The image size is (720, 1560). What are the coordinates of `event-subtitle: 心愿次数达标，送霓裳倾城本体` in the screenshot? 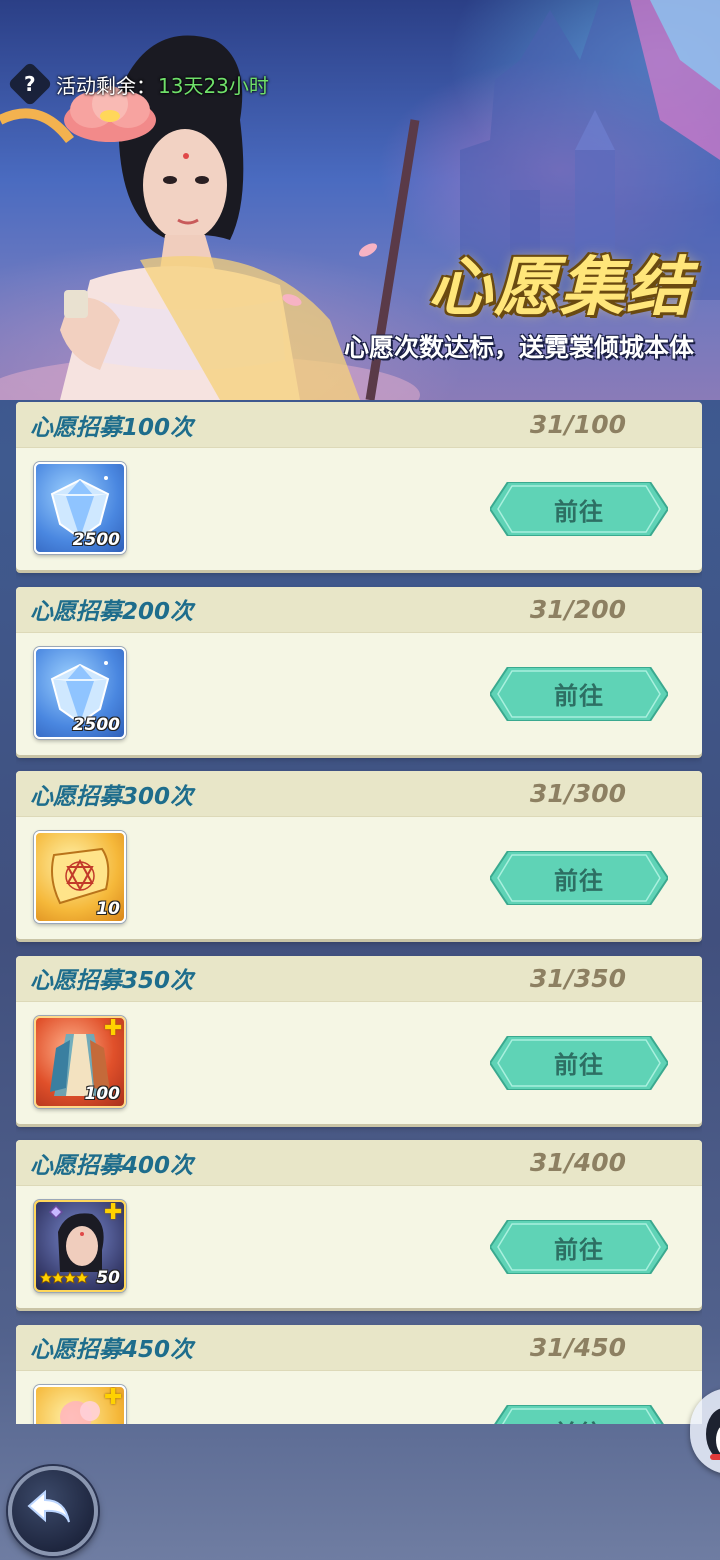 It's located at (518, 347).